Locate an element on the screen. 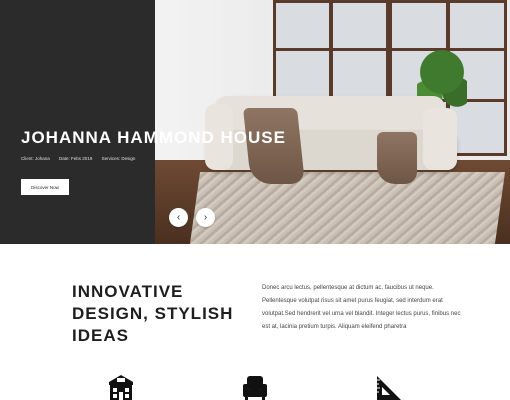 This screenshot has width=510, height=400. set-square-icon is located at coordinates (389, 388).